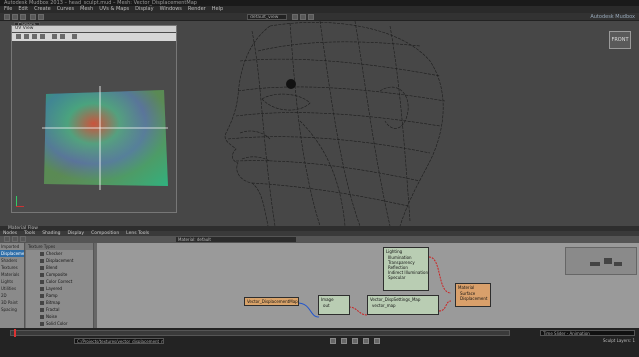  Describe the element at coordinates (12, 274) in the screenshot. I see `category-item: Materials` at that location.